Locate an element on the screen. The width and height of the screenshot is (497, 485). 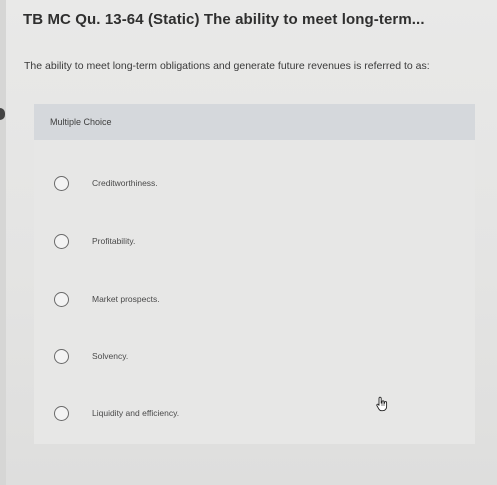
choice-option-3: Market prospects. is located at coordinates (259, 299).